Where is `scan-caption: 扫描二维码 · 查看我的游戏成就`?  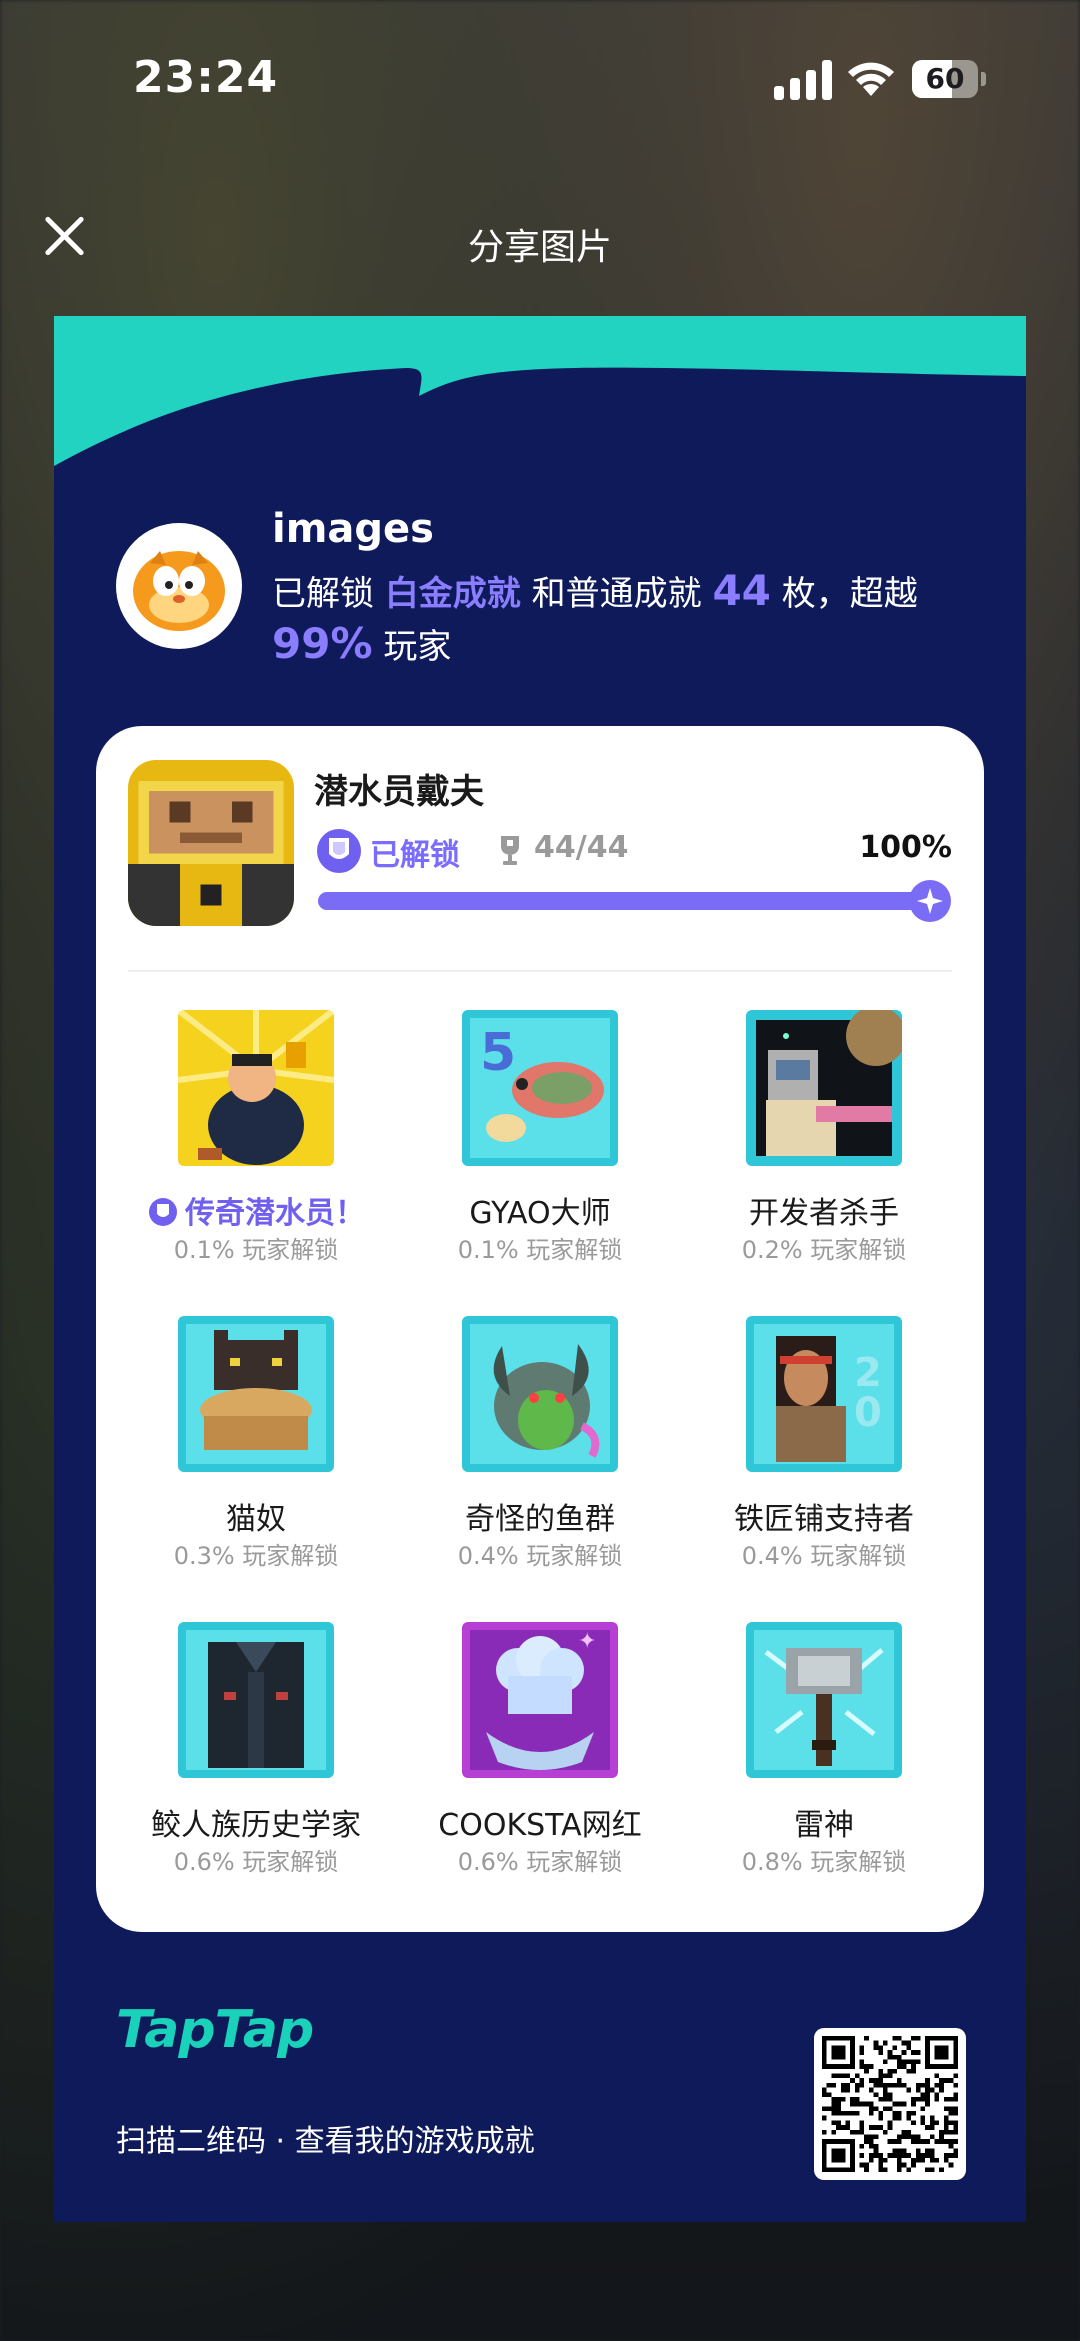 scan-caption: 扫描二维码 · 查看我的游戏成就 is located at coordinates (325, 2141).